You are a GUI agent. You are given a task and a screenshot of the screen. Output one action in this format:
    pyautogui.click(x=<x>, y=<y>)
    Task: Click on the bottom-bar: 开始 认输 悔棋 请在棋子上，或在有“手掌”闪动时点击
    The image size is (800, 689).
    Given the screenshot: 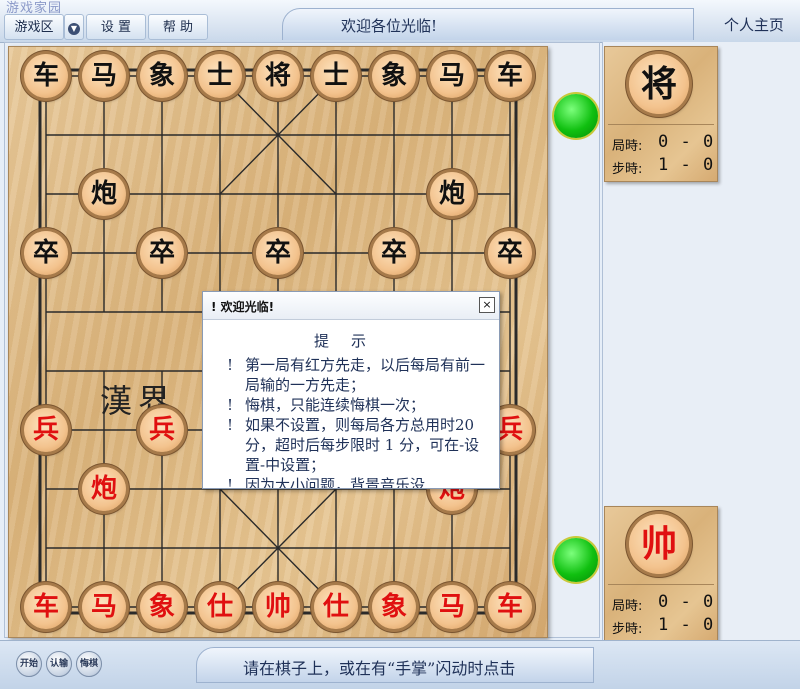 What is the action you would take?
    pyautogui.click(x=400, y=664)
    